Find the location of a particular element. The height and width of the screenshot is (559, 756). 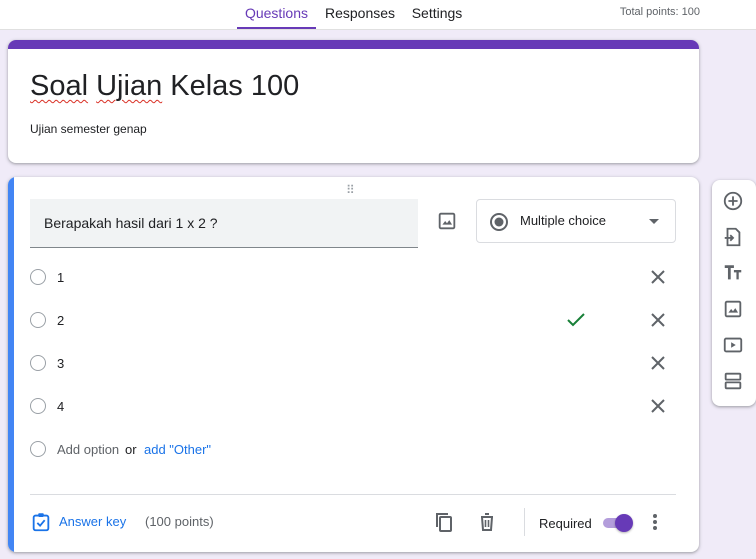

toggle-knob is located at coordinates (624, 523).